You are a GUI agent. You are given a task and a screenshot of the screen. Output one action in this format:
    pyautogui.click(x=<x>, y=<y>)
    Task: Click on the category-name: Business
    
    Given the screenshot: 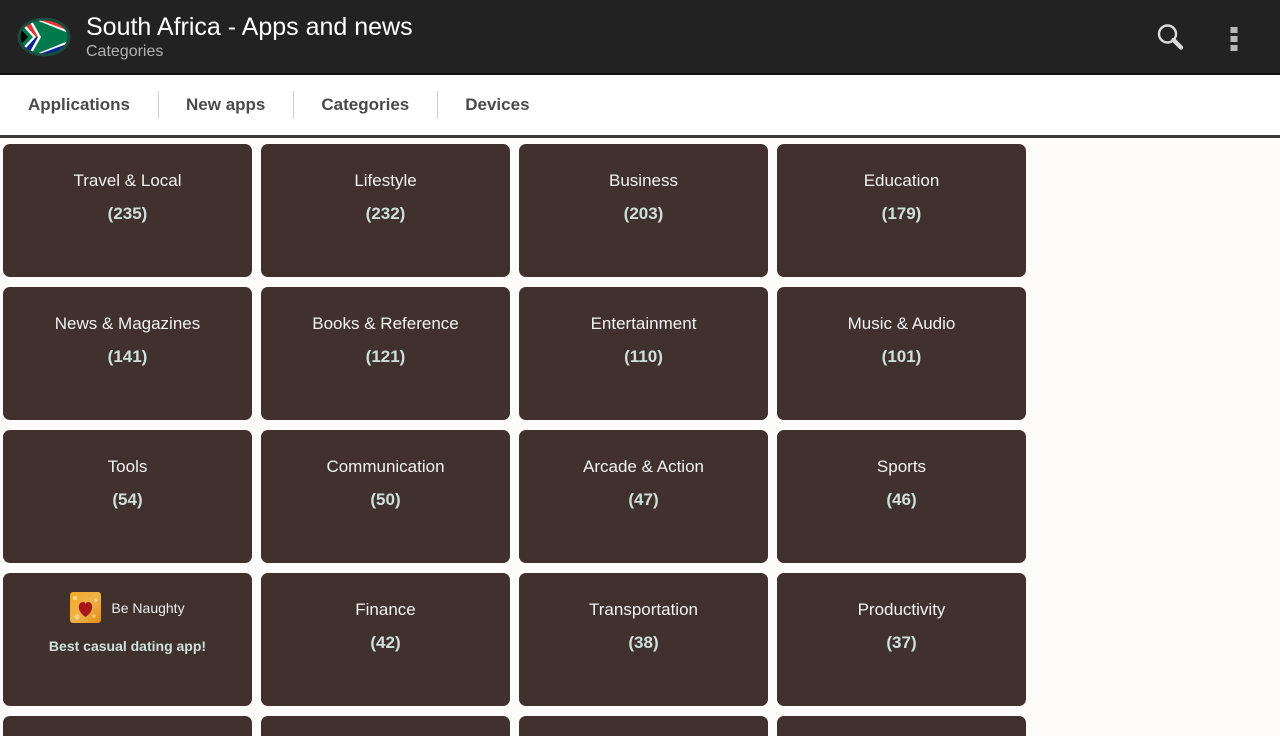 What is the action you would take?
    pyautogui.click(x=643, y=180)
    